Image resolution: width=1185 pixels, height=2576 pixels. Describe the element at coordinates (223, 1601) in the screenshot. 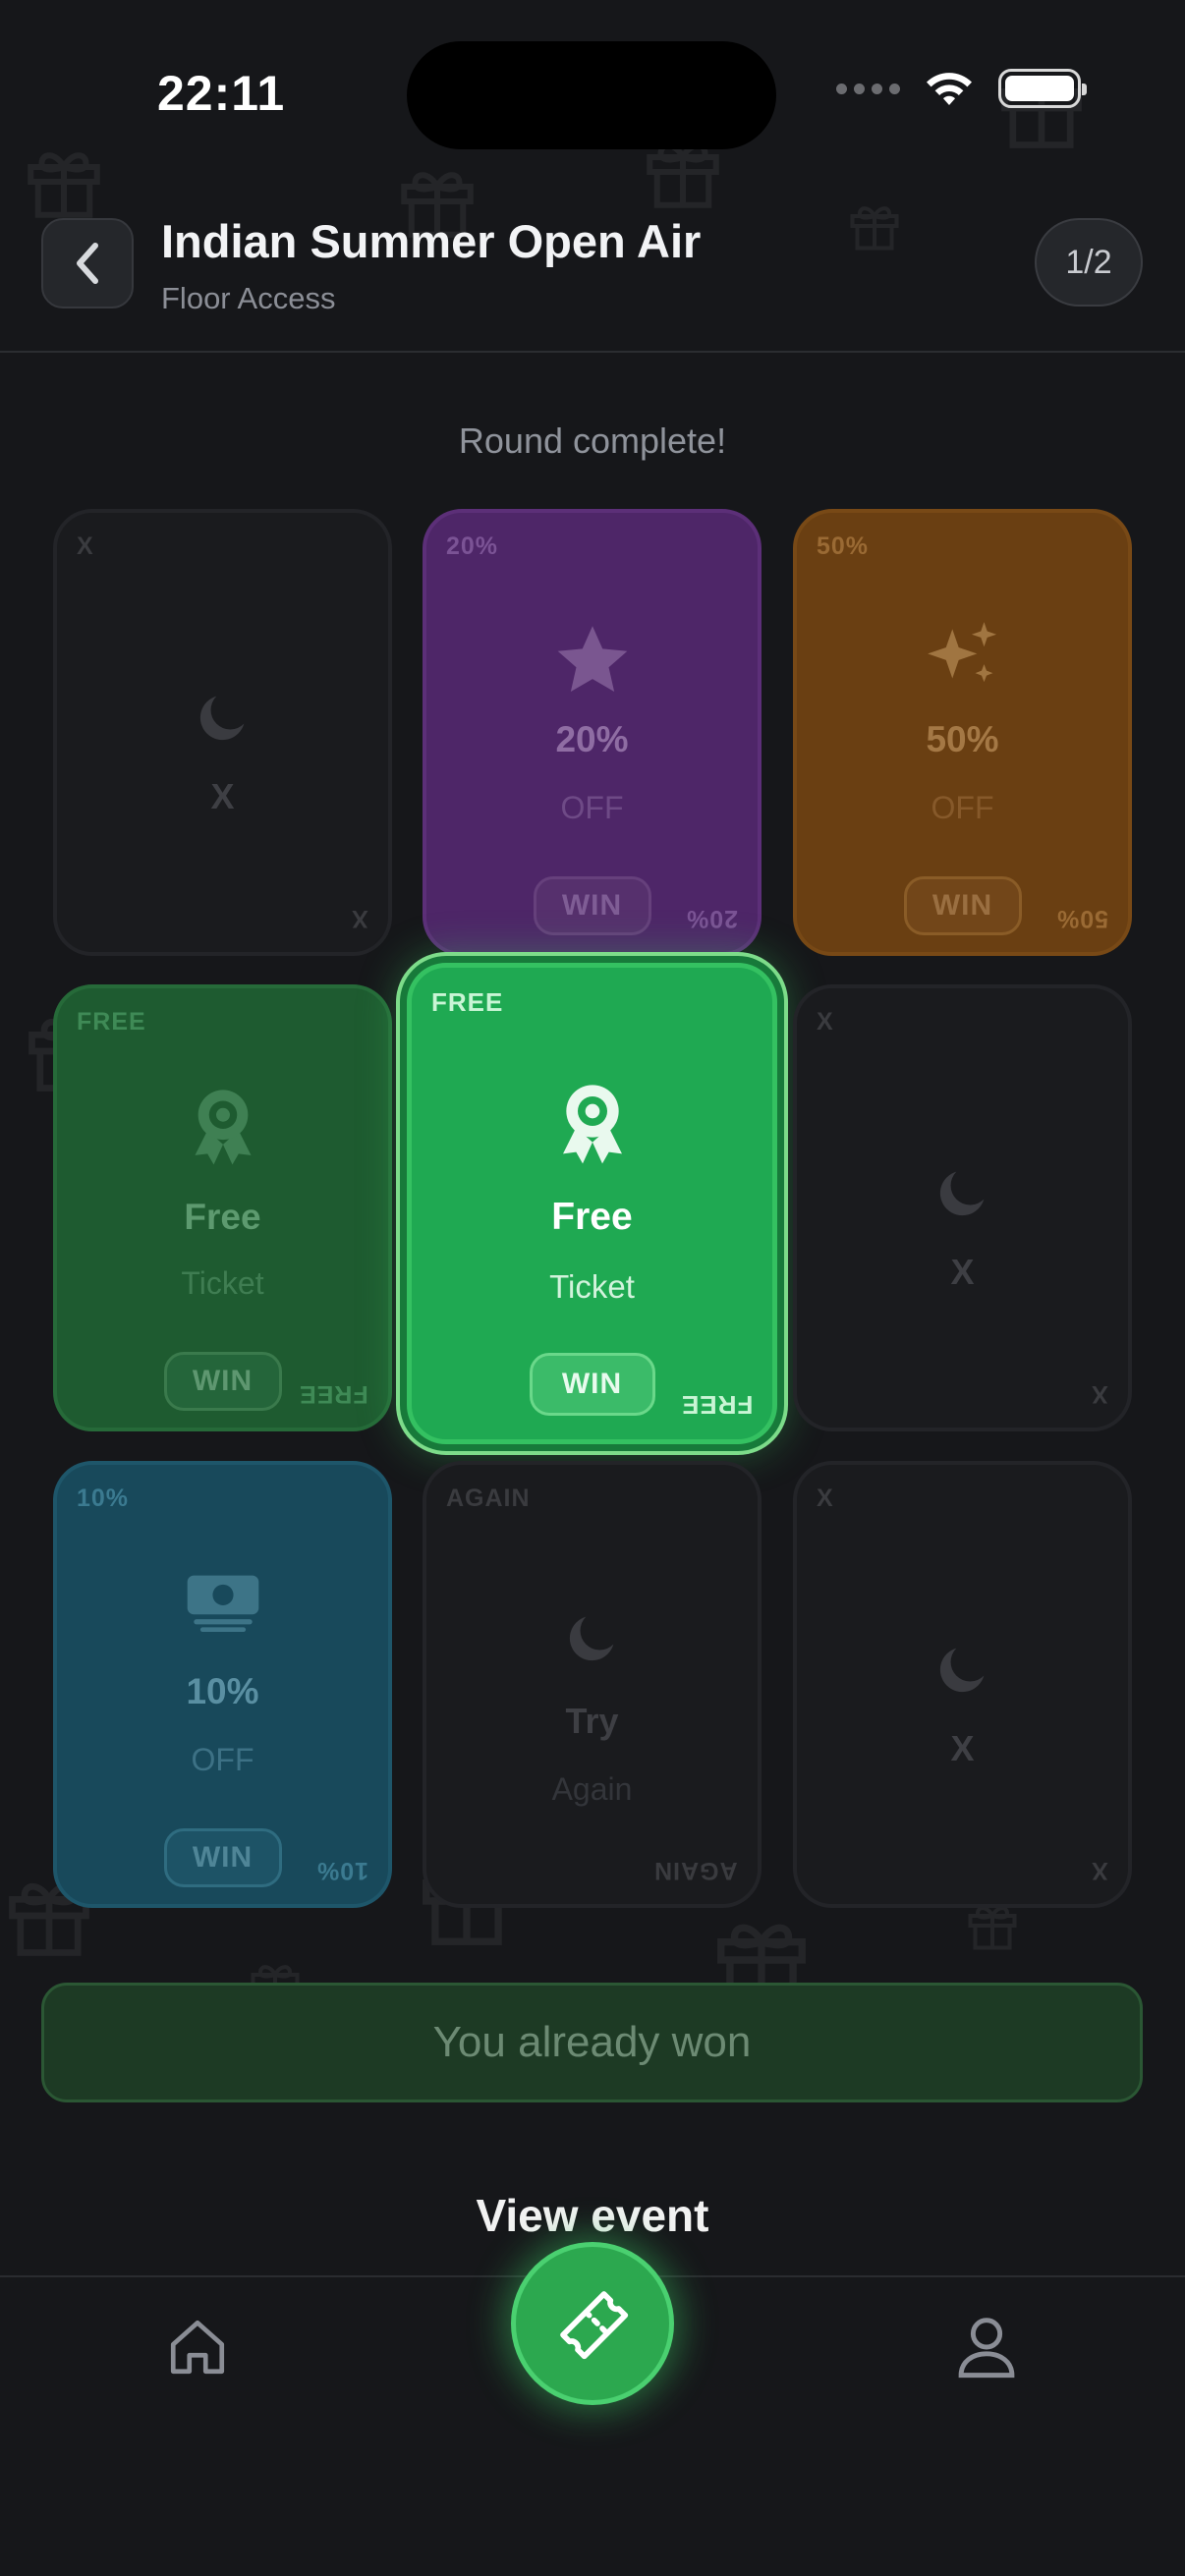

I see `cash-icon` at that location.